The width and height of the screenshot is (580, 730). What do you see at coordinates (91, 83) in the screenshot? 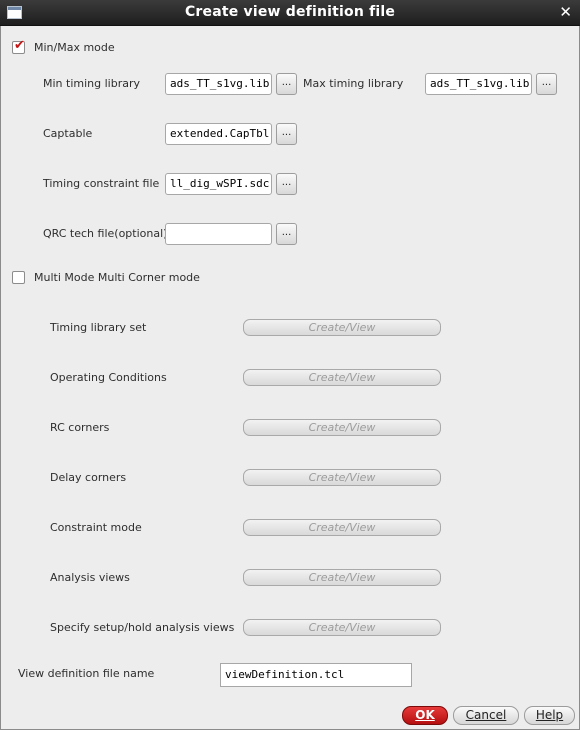
I see `min-timing-library-label: Min timing library` at bounding box center [91, 83].